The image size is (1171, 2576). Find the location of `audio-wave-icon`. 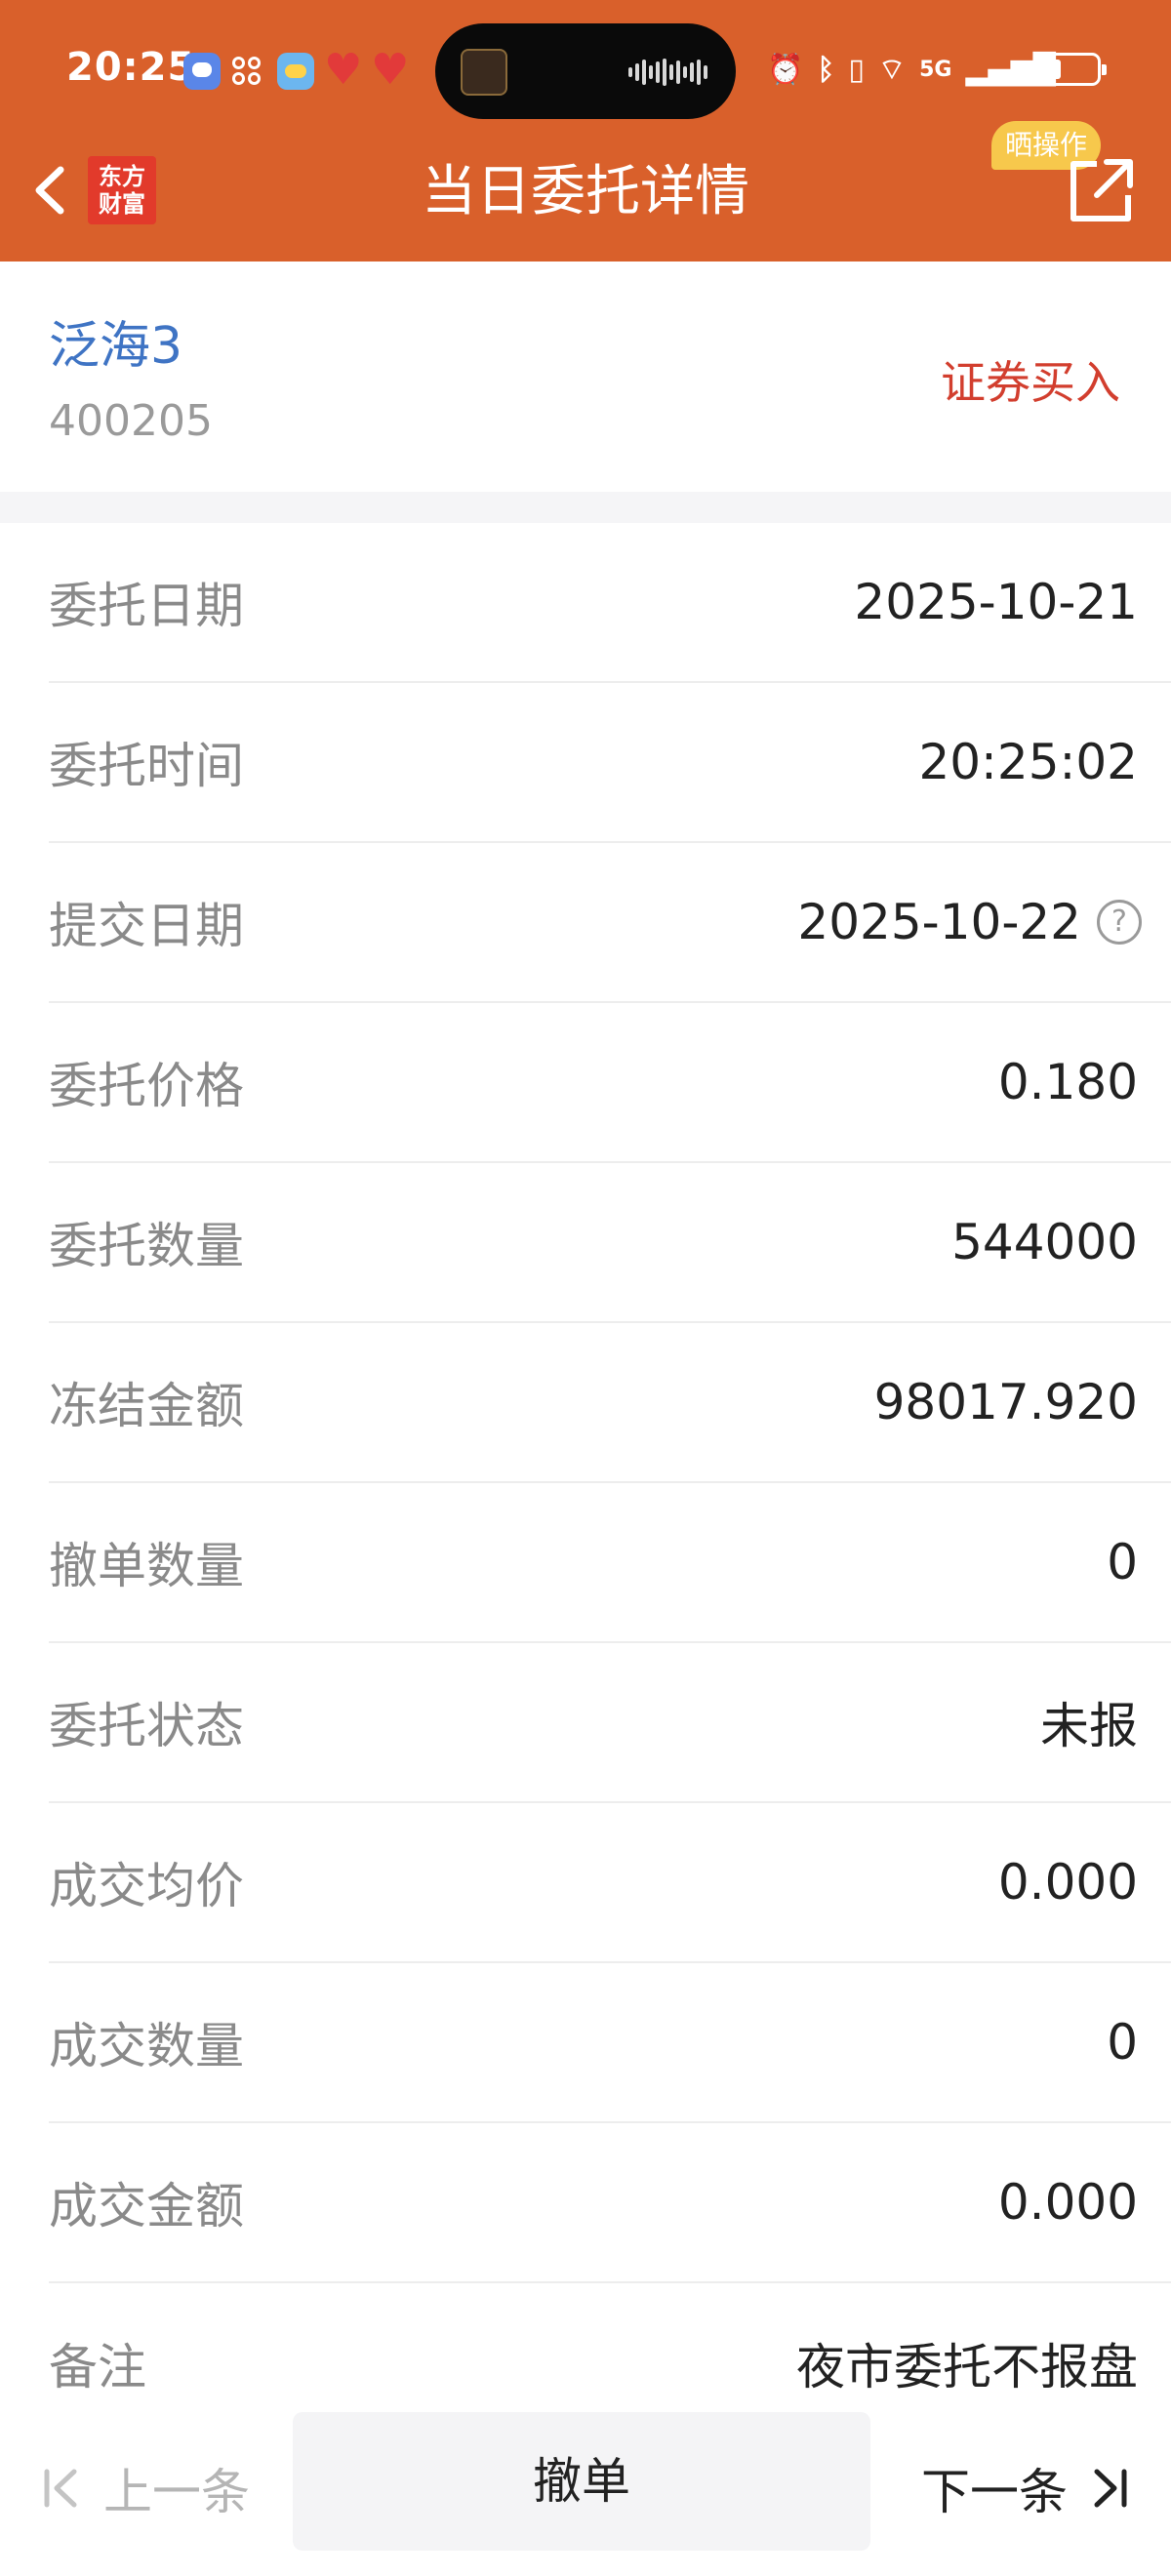

audio-wave-icon is located at coordinates (668, 72).